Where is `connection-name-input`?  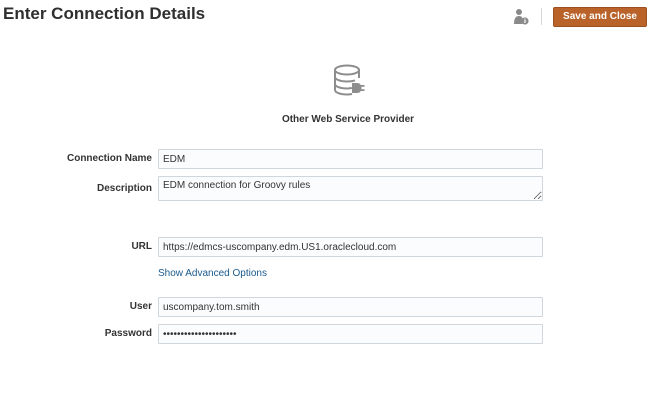 connection-name-input is located at coordinates (350, 159).